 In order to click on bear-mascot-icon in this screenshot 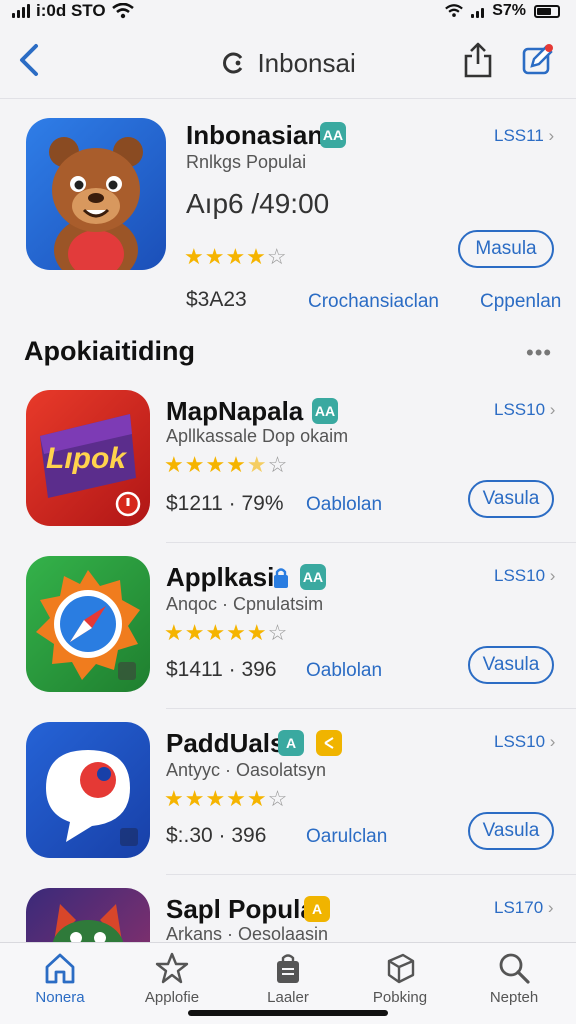, I will do `click(96, 203)`.